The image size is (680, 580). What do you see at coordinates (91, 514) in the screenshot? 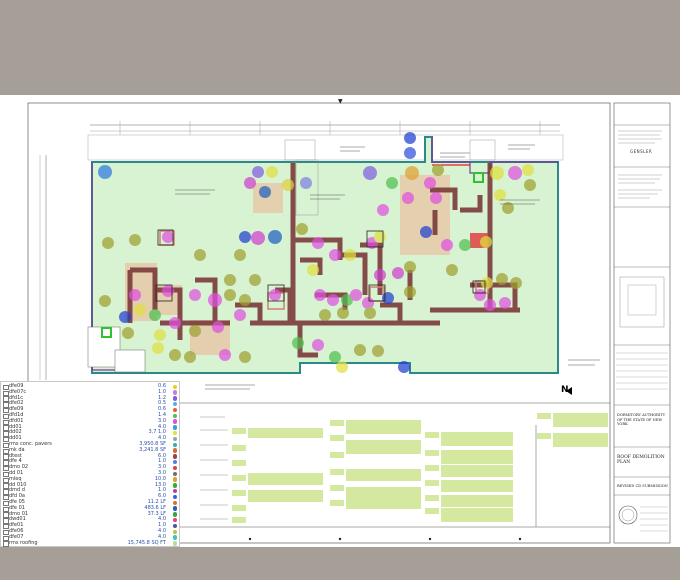
I see `layer-row: dmo 01 37.3 LF` at bounding box center [91, 514].